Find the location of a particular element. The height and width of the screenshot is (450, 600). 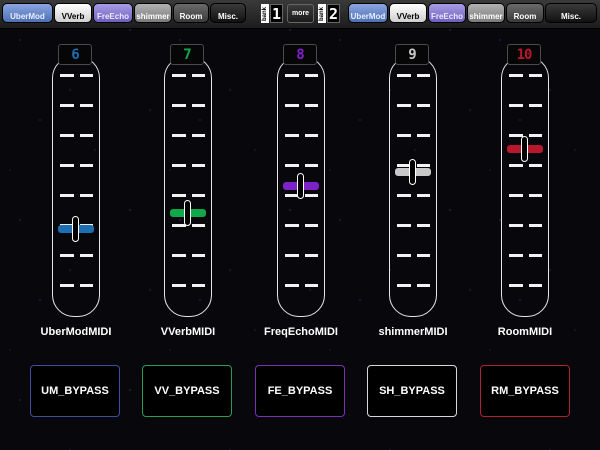

fader-label-vverb: VVerbMIDI is located at coordinates (188, 332).